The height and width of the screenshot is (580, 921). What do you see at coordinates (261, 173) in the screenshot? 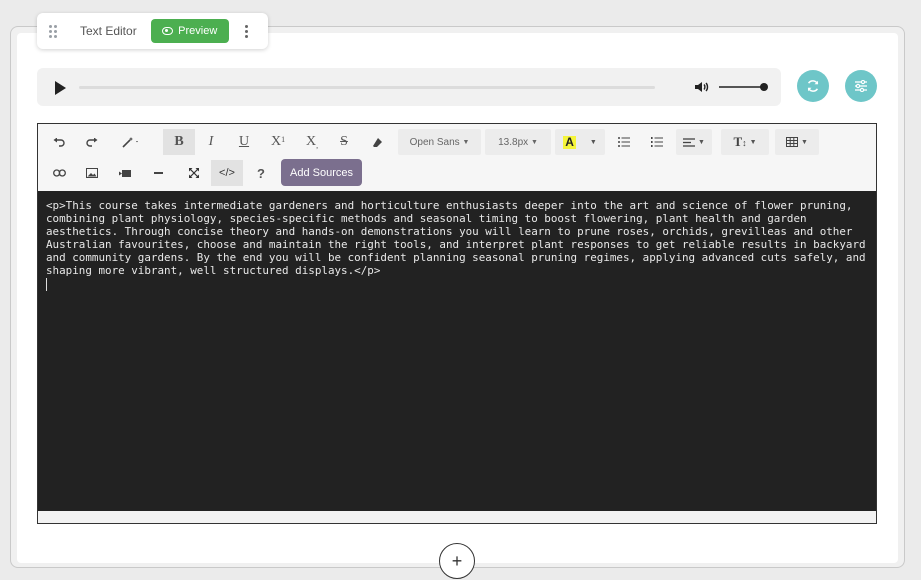
I see `help-button: ?` at bounding box center [261, 173].